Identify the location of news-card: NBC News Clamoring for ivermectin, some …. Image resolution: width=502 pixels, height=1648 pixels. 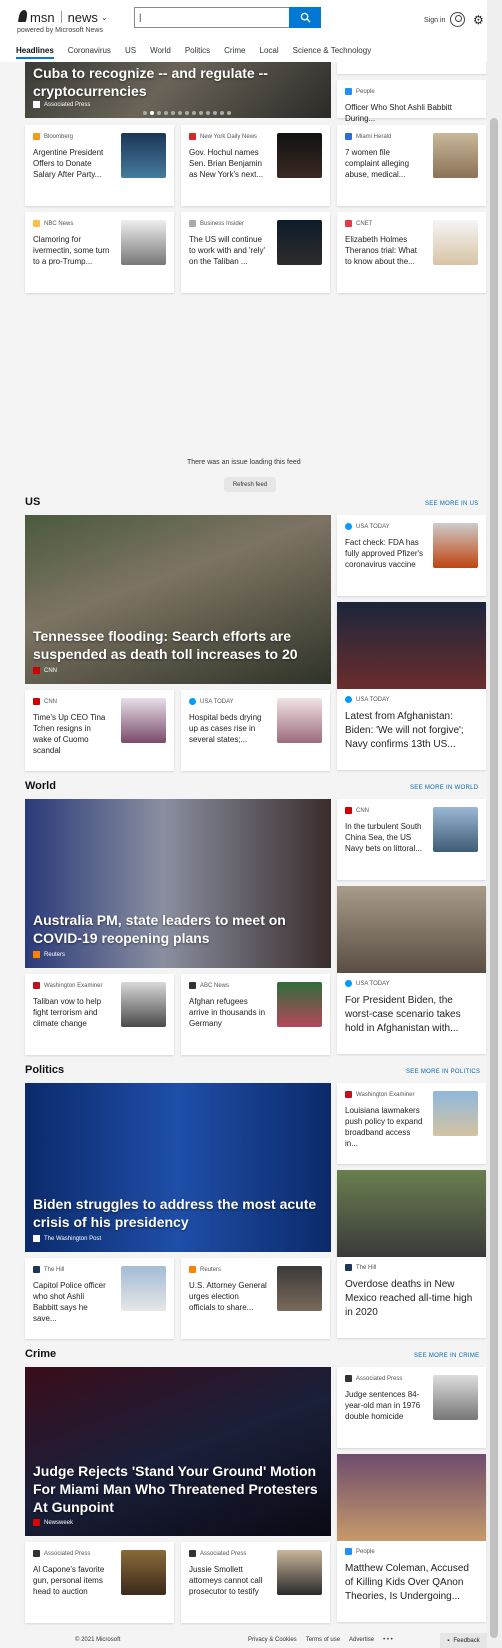
(99, 252).